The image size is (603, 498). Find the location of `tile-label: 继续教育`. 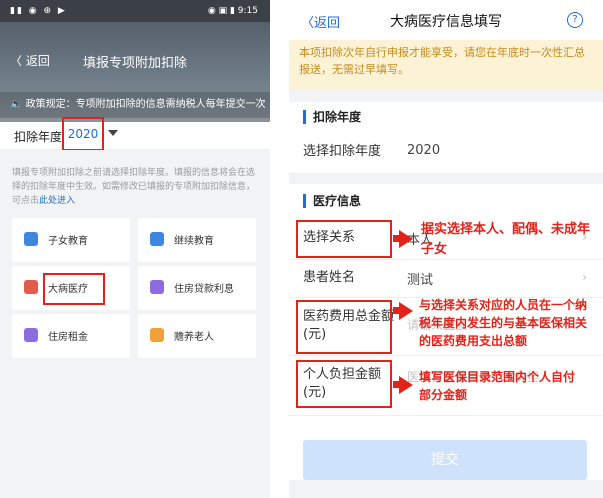

tile-label: 继续教育 is located at coordinates (194, 241).